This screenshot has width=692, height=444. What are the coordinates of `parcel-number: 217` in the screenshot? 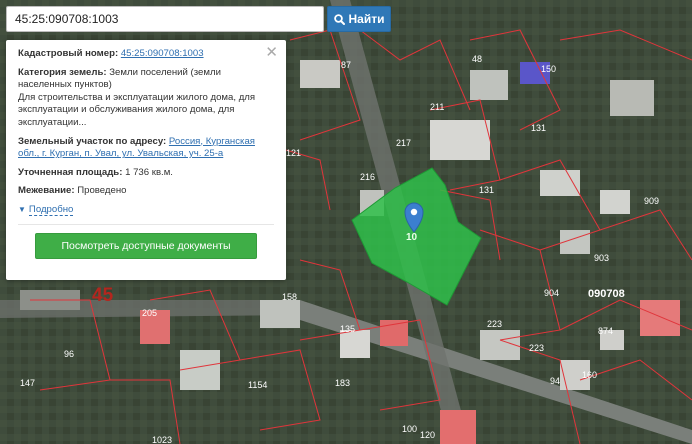 It's located at (403, 143).